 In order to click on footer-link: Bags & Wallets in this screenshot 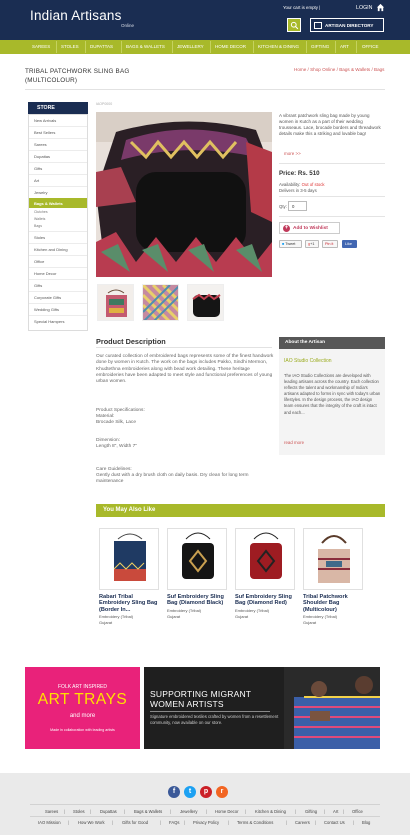, I will do `click(148, 811)`.